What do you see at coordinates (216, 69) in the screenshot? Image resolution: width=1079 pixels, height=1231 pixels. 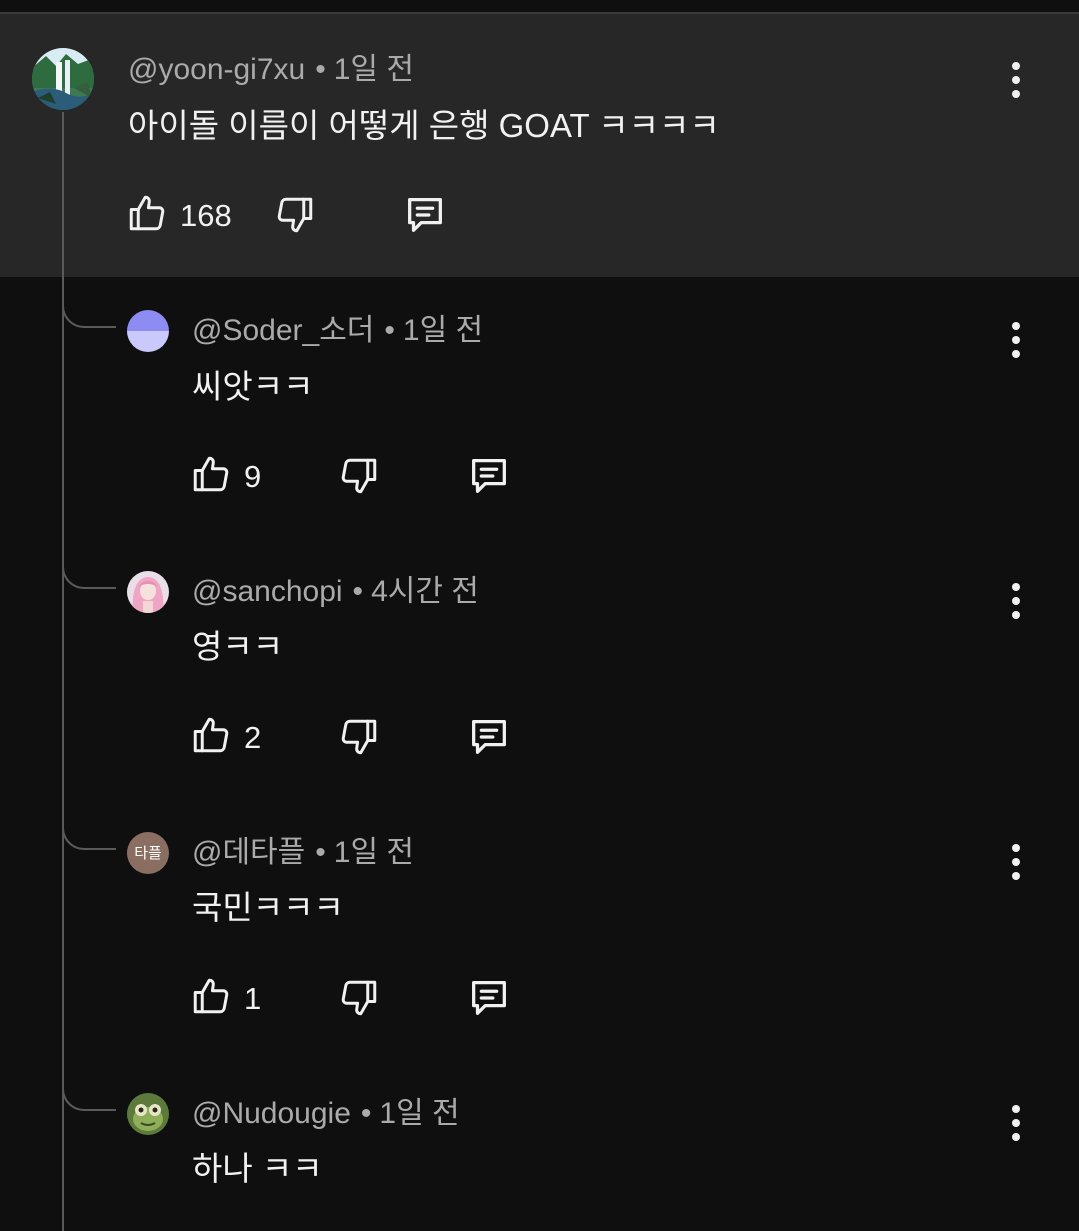 I see `author-handle: @yoon-gi7xu` at bounding box center [216, 69].